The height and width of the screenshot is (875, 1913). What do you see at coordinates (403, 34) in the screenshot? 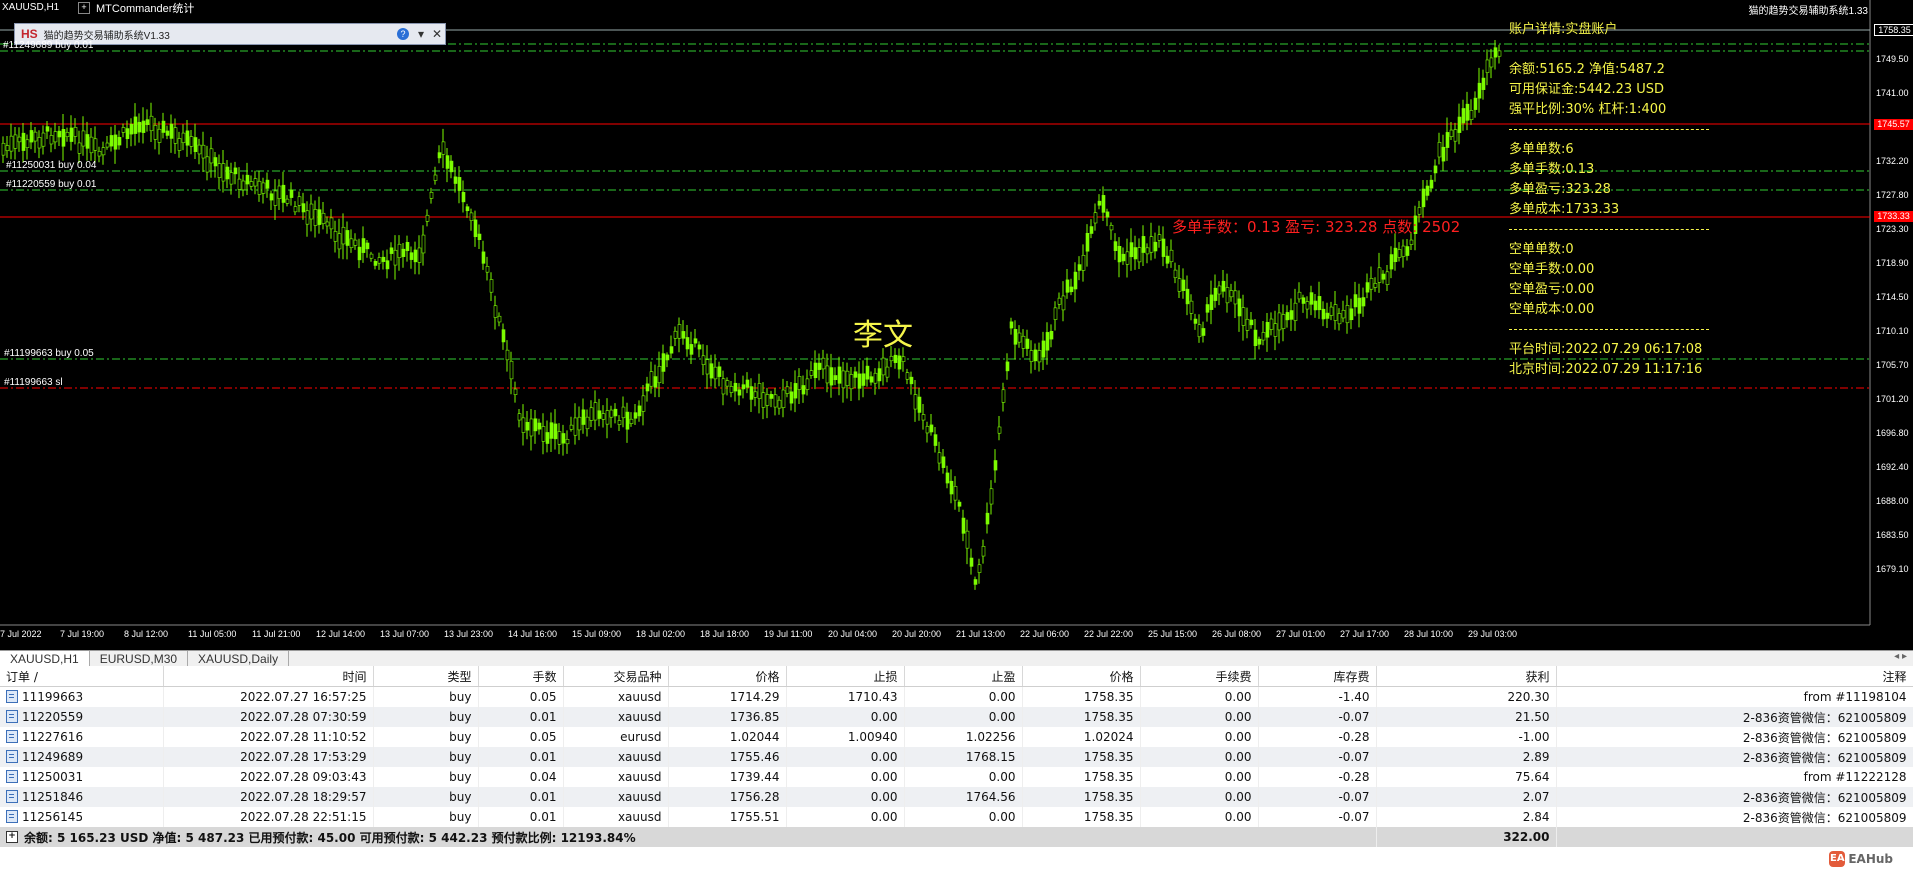
I see `help-icon: ?` at bounding box center [403, 34].